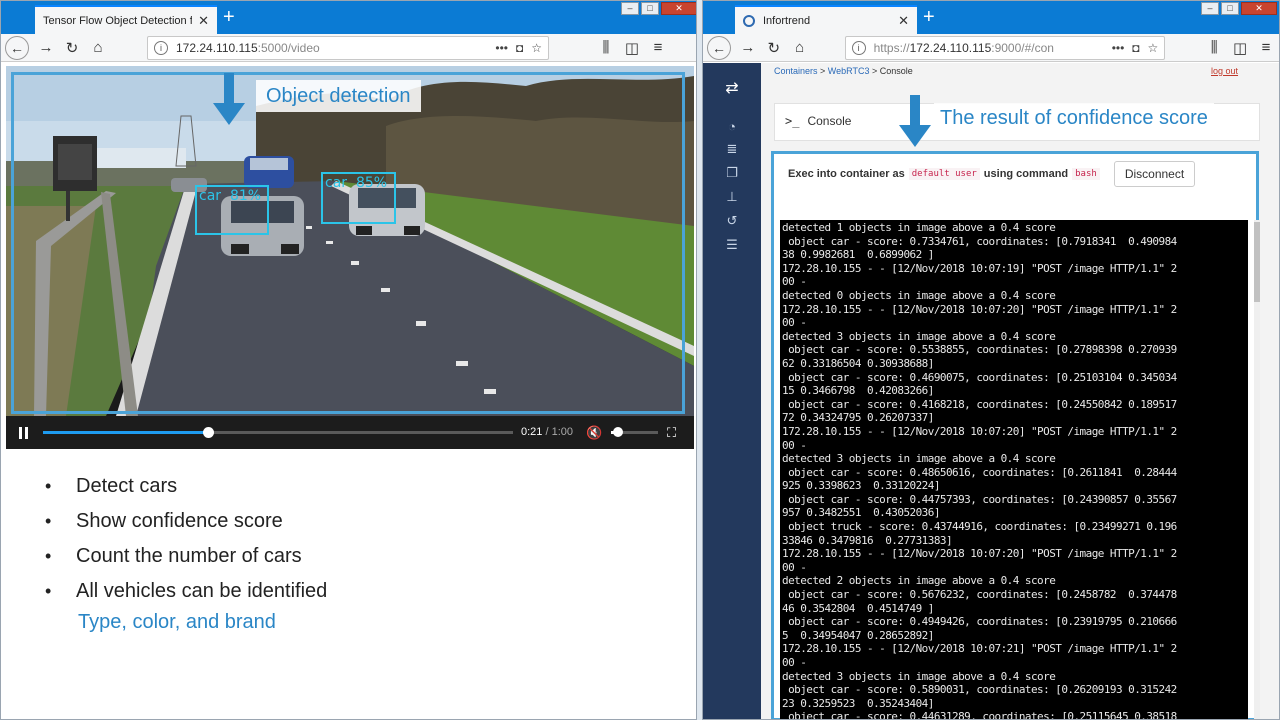 The height and width of the screenshot is (720, 1280). Describe the element at coordinates (732, 149) in the screenshot. I see `list-icon: ≣` at that location.